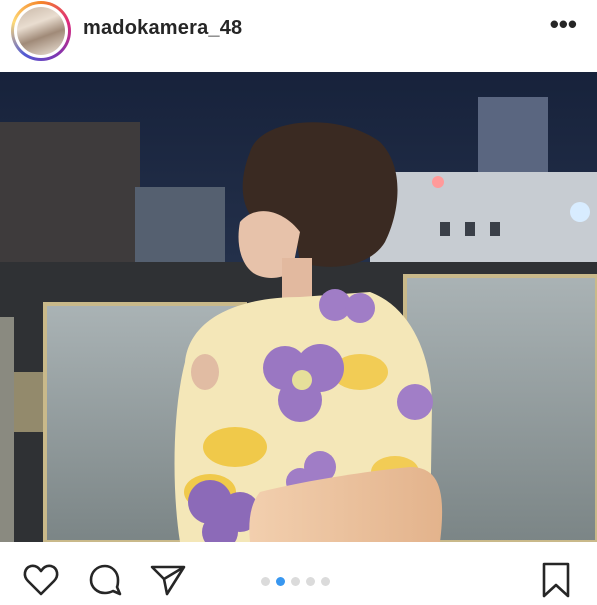  What do you see at coordinates (41, 580) in the screenshot?
I see `heart-icon` at bounding box center [41, 580].